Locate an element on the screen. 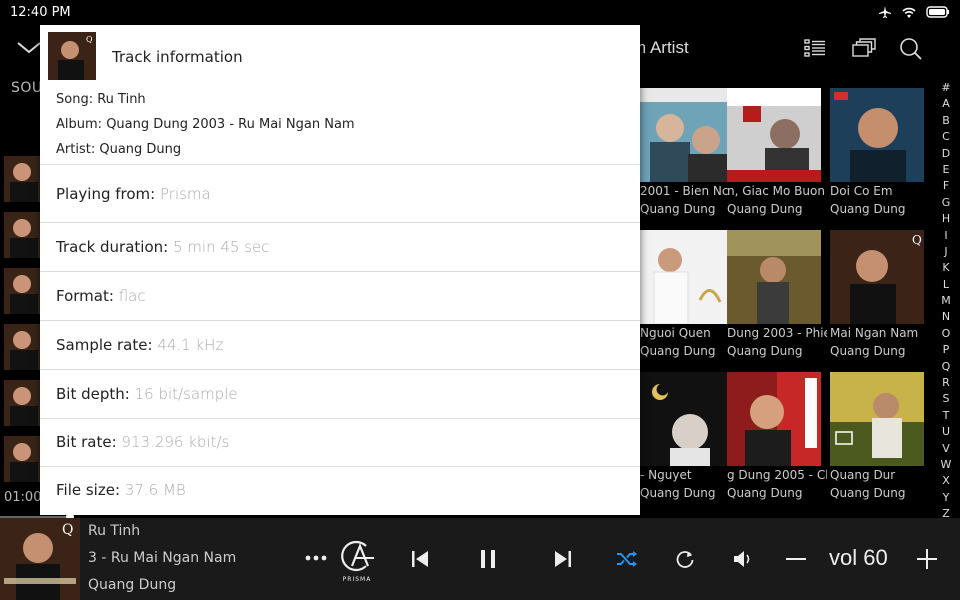  alpha-index-item: S is located at coordinates (946, 399).